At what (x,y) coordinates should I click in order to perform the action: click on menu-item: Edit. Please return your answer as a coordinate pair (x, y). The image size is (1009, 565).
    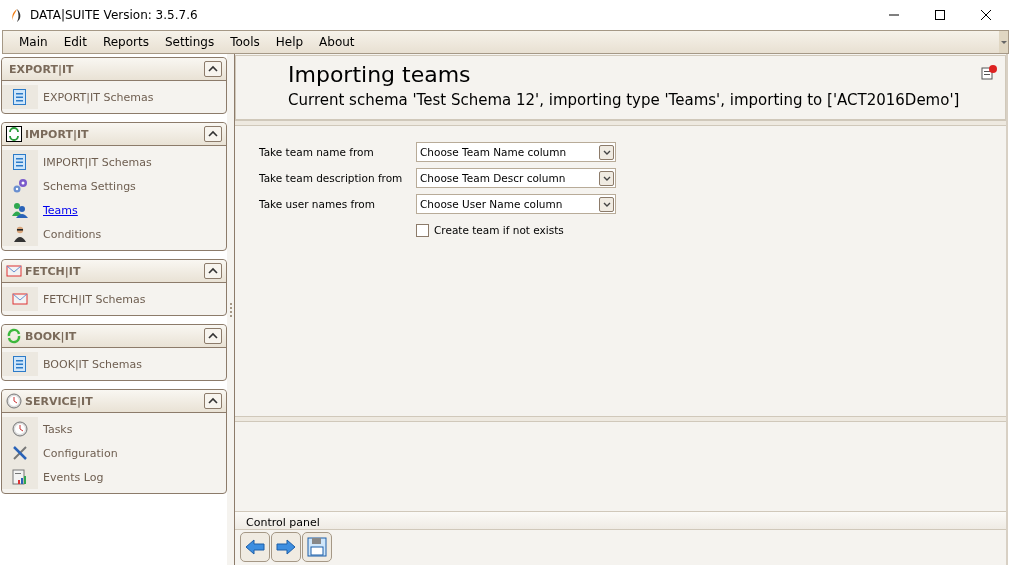
    Looking at the image, I should click on (75, 42).